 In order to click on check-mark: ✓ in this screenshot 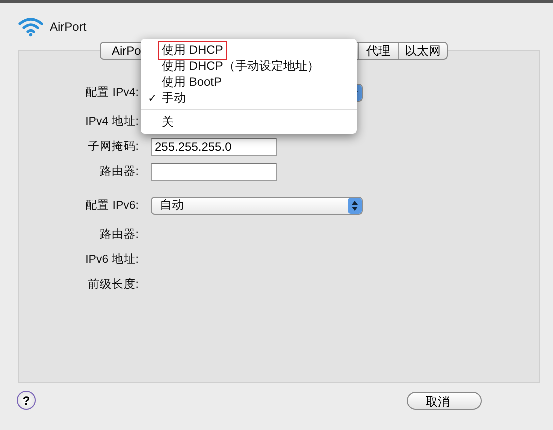, I will do `click(153, 98)`.